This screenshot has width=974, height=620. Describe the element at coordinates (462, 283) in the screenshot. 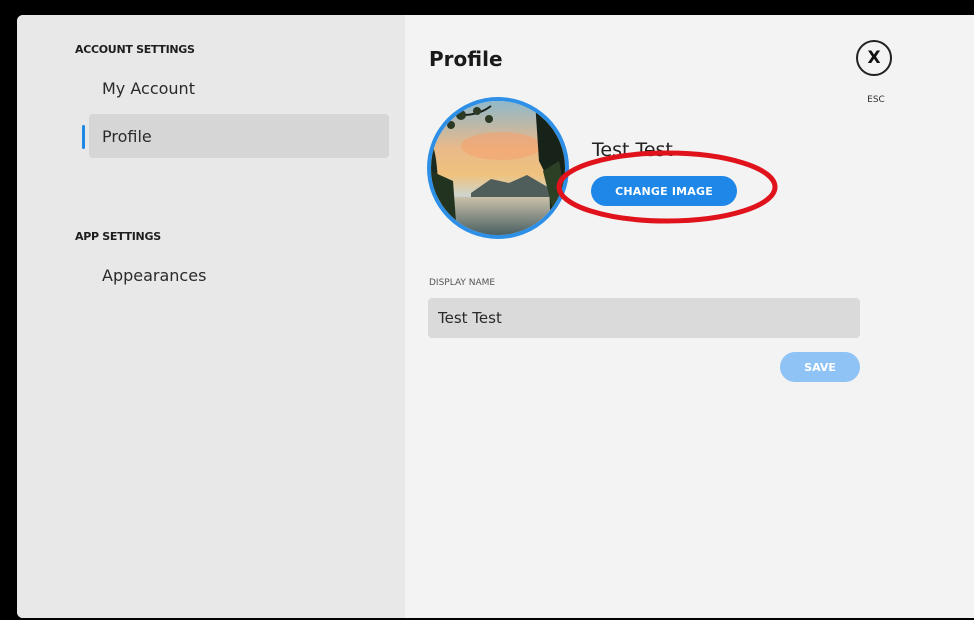

I see `display-name-label: DISPLAY NAME` at that location.